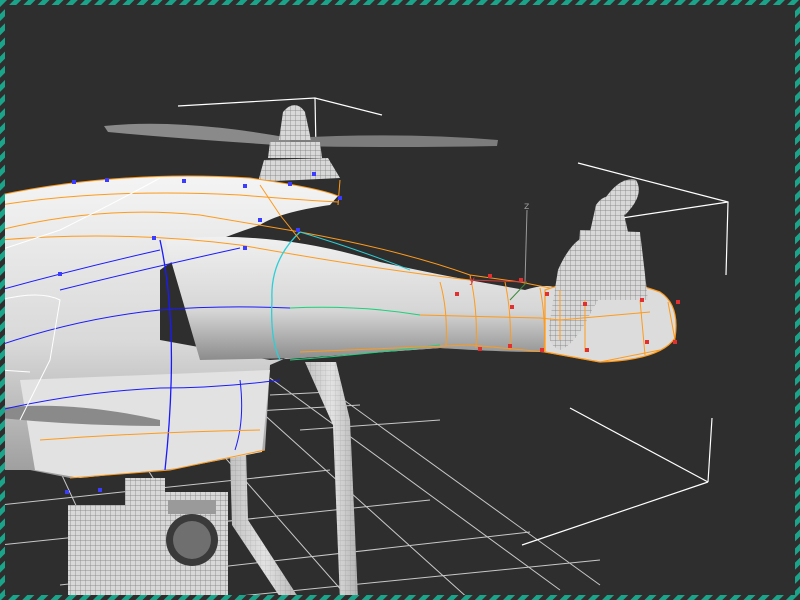 Image resolution: width=800 pixels, height=600 pixels. Describe the element at coordinates (472, 280) in the screenshot. I see `gizmo-axis-y-label: y` at that location.